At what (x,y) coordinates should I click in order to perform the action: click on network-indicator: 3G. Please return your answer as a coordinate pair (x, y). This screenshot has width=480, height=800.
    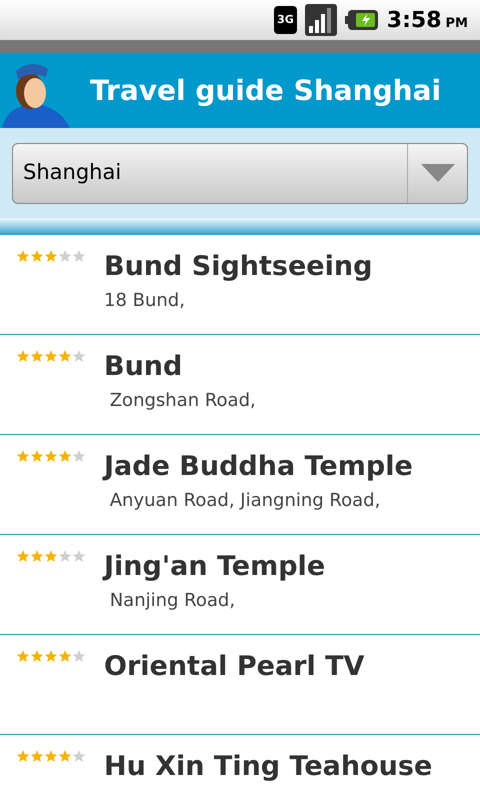
    Looking at the image, I should click on (285, 20).